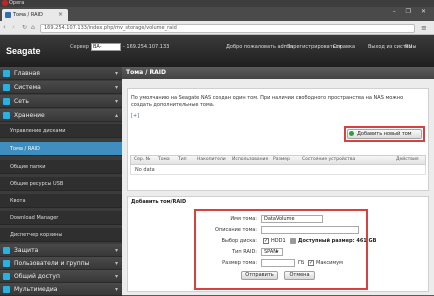 This screenshot has width=434, height=296. Describe the element at coordinates (6, 73) in the screenshot. I see `home-icon` at that location.